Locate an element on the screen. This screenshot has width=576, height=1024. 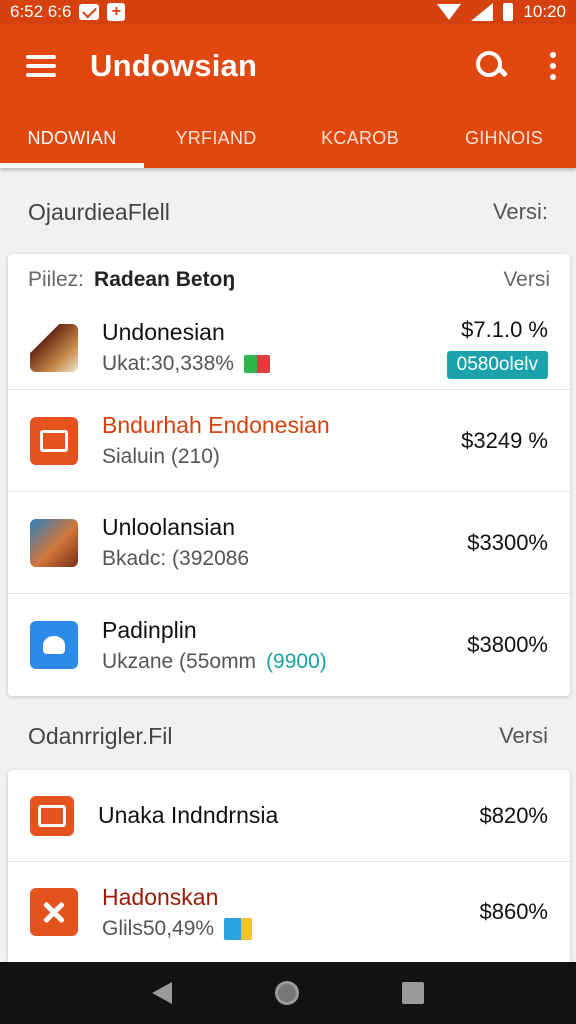
wifi-icon is located at coordinates (449, 12).